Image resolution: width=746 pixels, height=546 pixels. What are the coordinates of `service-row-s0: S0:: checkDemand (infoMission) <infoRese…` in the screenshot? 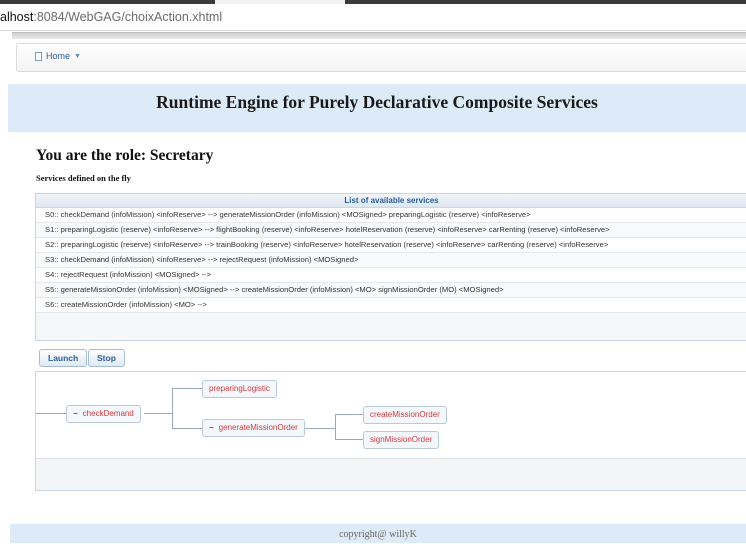 It's located at (391, 215).